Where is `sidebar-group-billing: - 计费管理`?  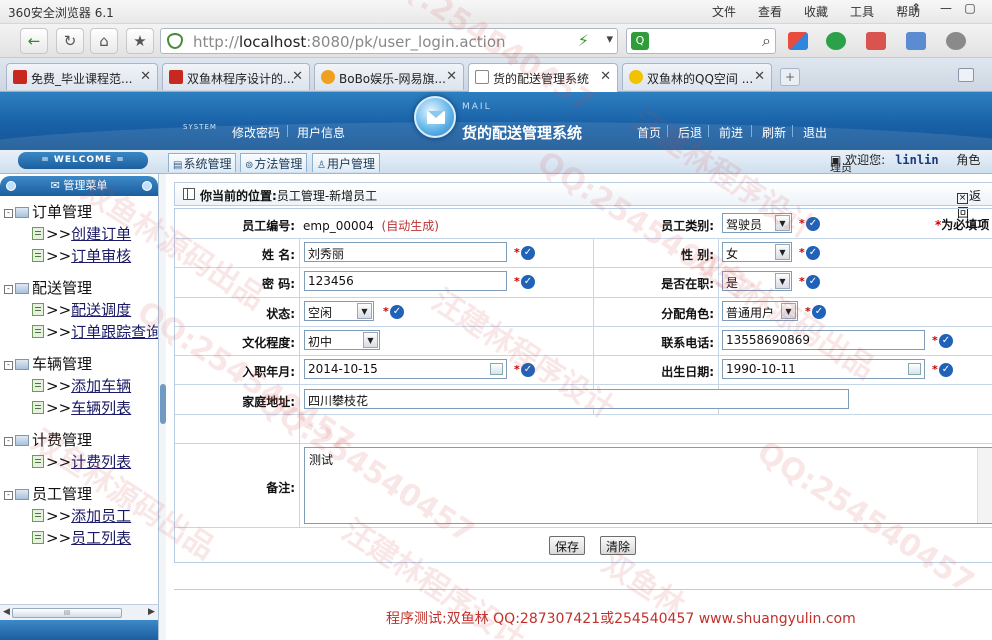
sidebar-group-billing: - 计费管理 is located at coordinates (48, 439).